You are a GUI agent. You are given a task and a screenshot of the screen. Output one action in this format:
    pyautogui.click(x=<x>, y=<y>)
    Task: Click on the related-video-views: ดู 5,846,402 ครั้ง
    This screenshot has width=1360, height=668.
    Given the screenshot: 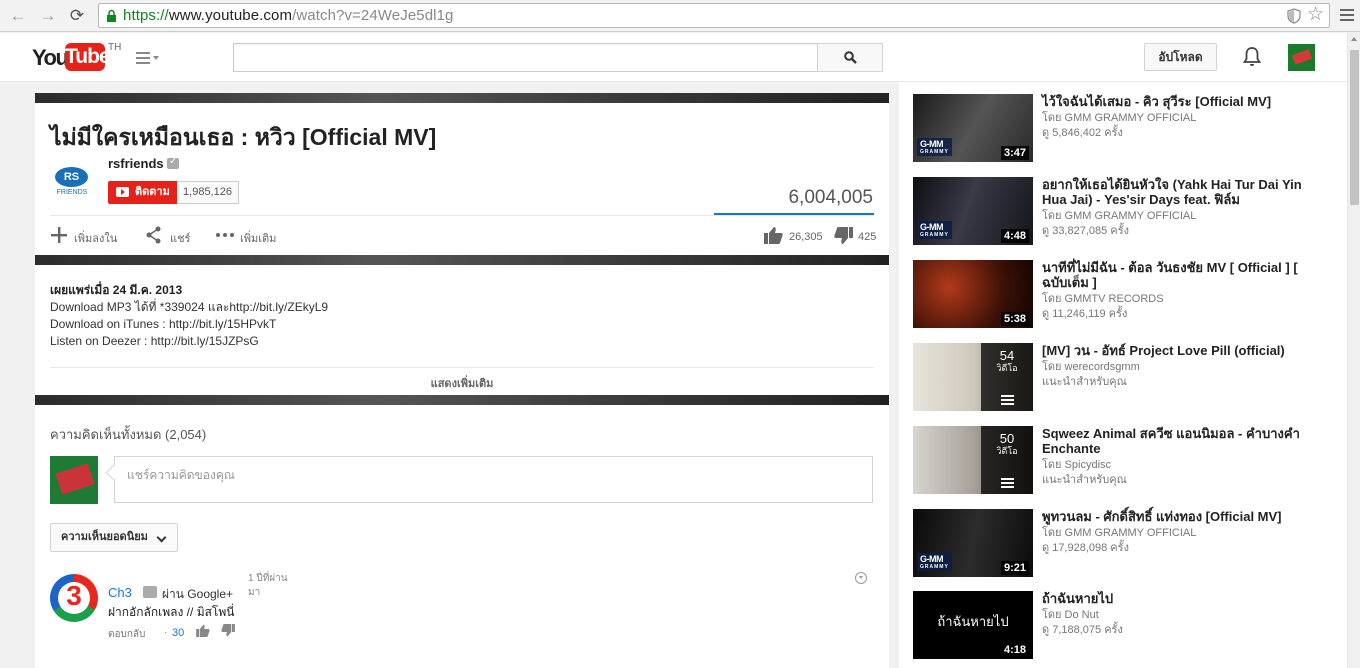 What is the action you would take?
    pyautogui.click(x=1082, y=133)
    